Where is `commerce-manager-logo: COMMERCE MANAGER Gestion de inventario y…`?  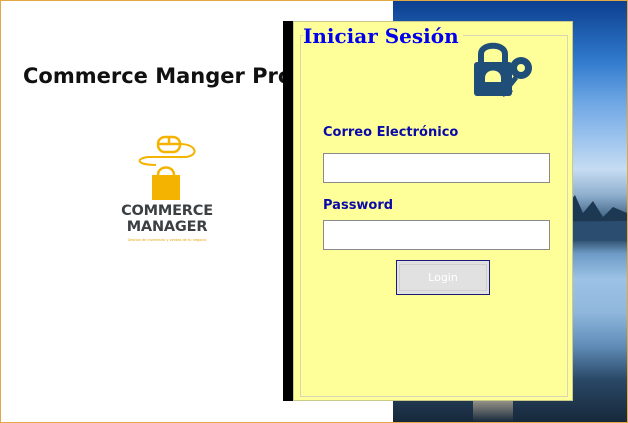
commerce-manager-logo: COMMERCE MANAGER Gestion de inventario y… is located at coordinates (167, 192).